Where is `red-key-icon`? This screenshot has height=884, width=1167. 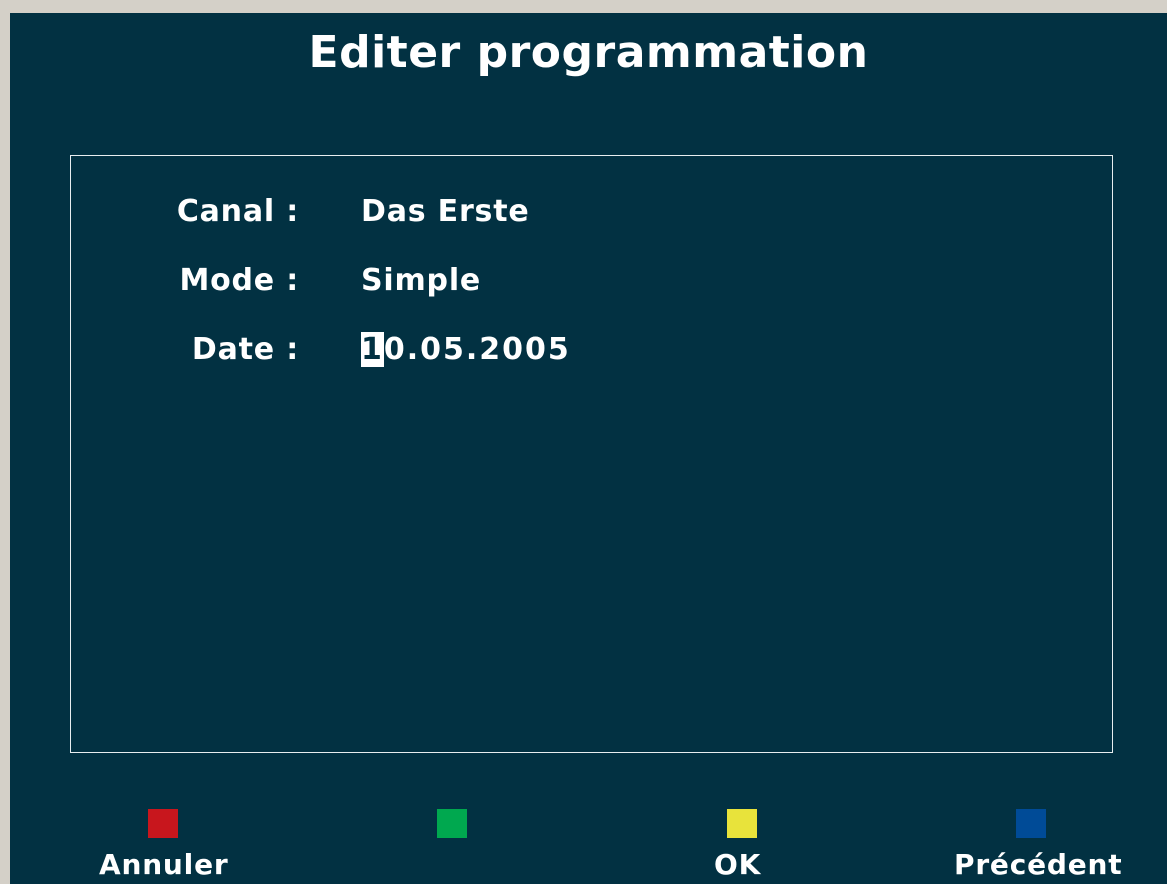
red-key-icon is located at coordinates (163, 823).